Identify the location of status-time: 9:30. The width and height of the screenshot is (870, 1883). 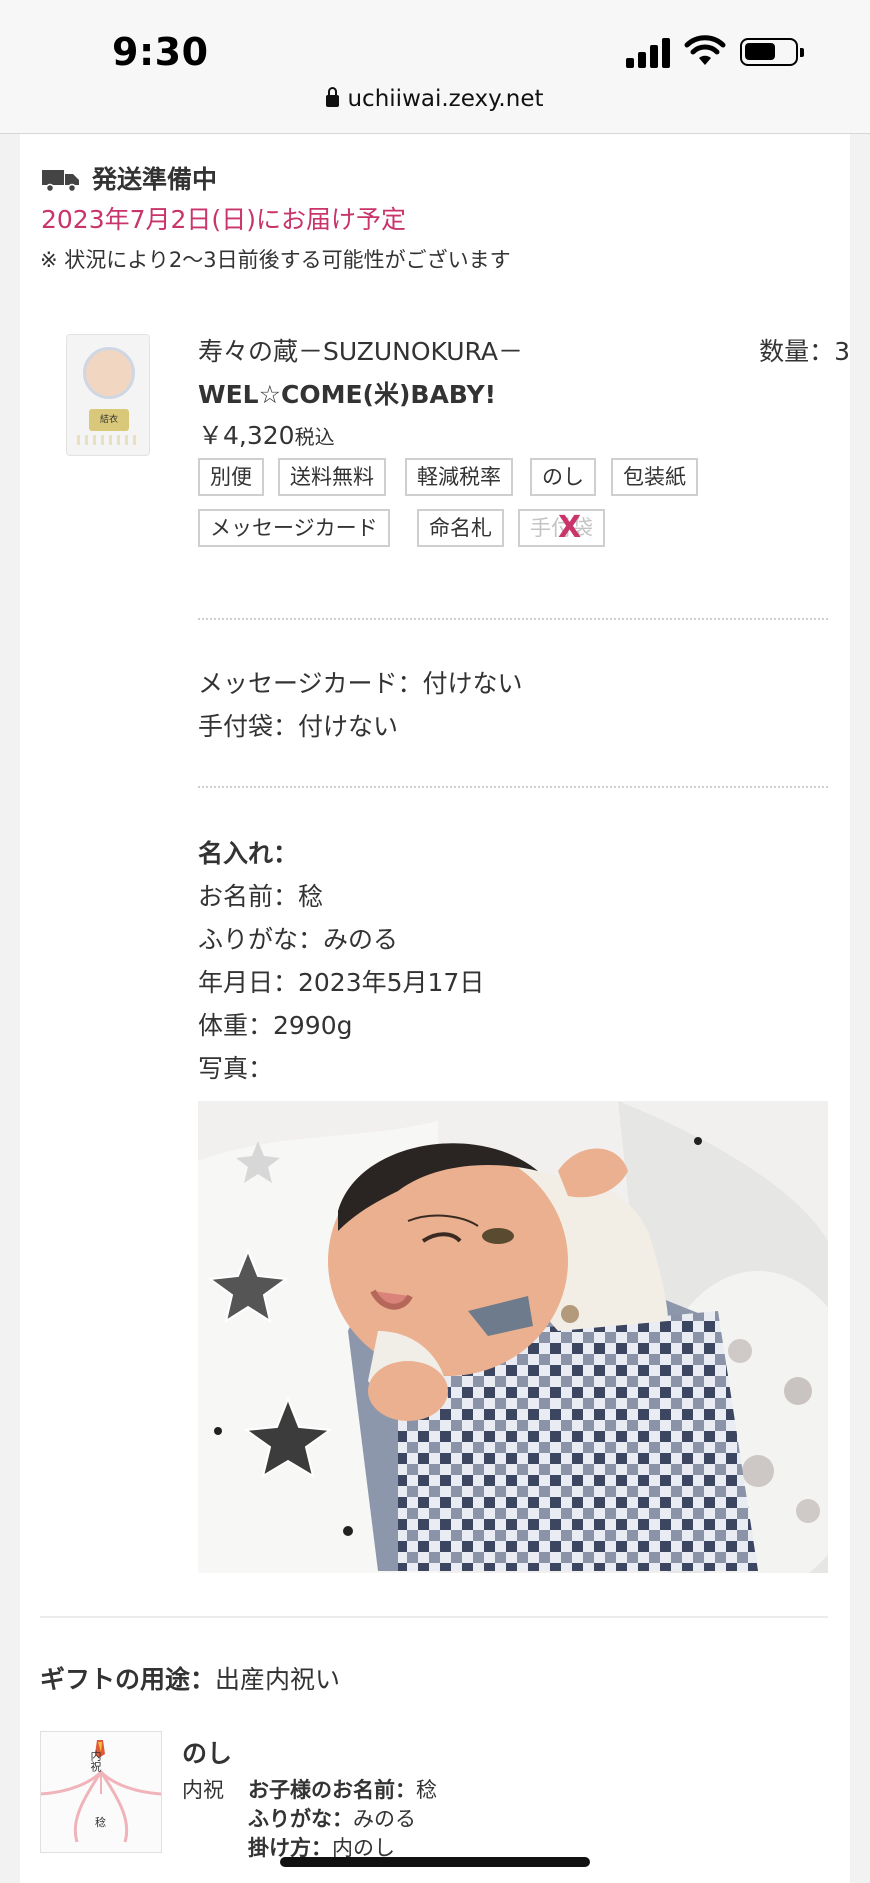
(160, 52).